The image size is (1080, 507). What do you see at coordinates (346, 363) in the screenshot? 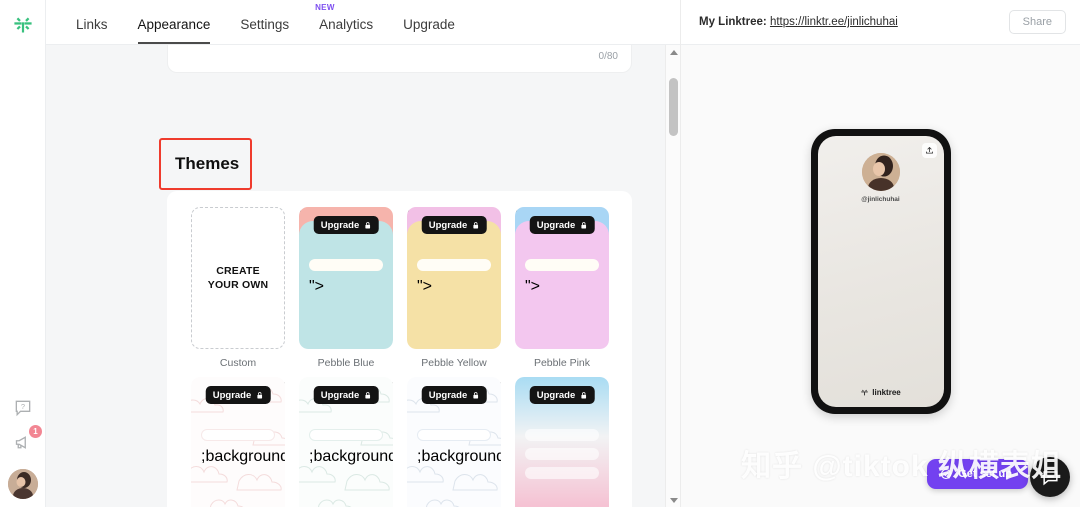
I see `theme-label: Pebble Blue` at bounding box center [346, 363].